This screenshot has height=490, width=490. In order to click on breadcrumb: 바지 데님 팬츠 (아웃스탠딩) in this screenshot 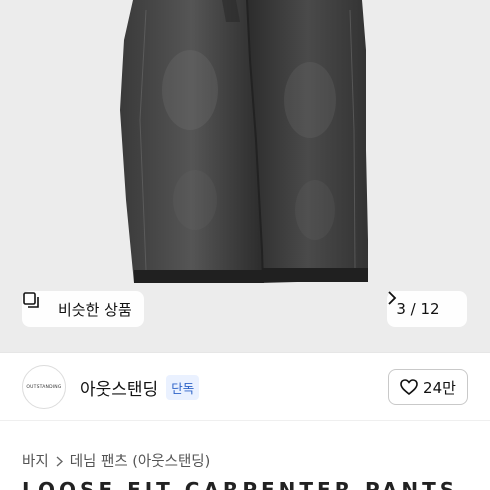, I will do `click(116, 460)`.